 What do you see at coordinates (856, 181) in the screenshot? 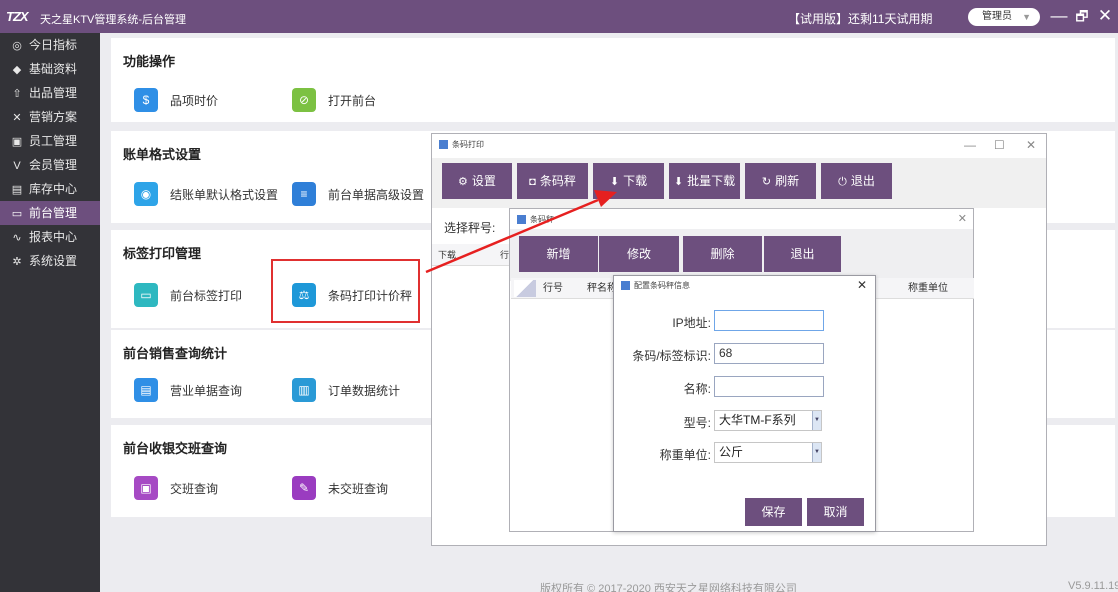
I see `exit-button: ⏻ 退出` at bounding box center [856, 181].